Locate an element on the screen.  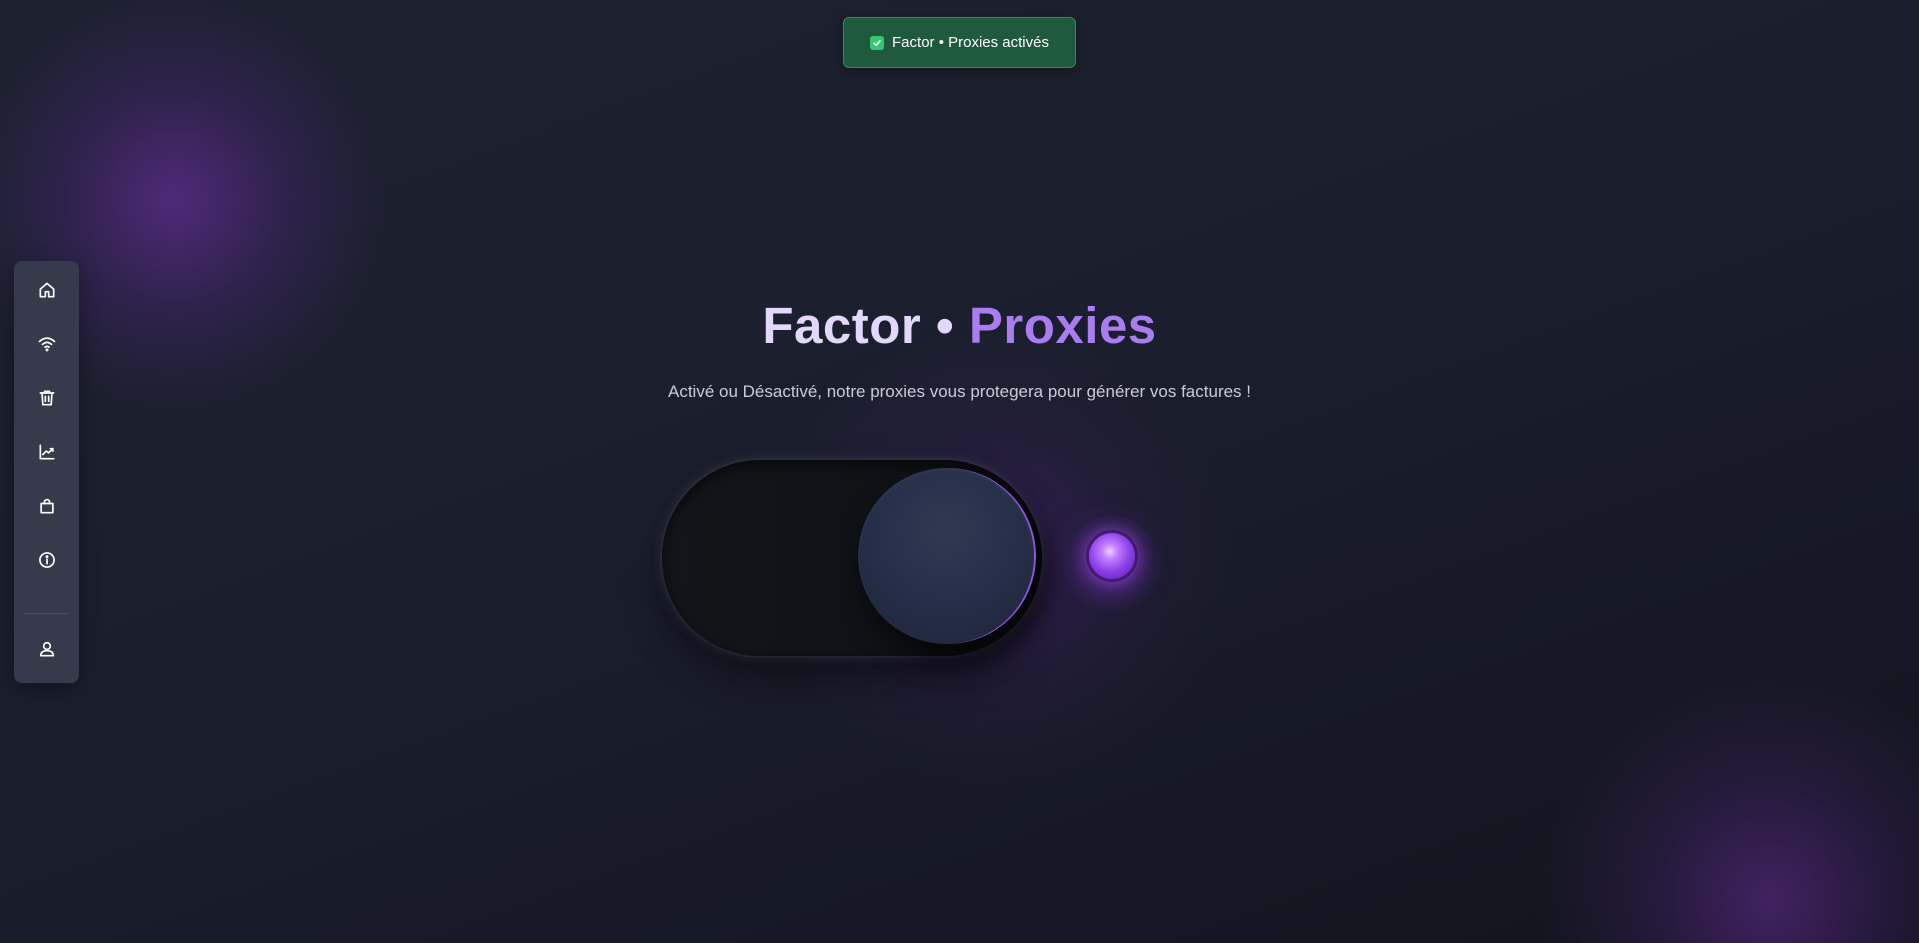
title-accent: Proxies is located at coordinates (1062, 325).